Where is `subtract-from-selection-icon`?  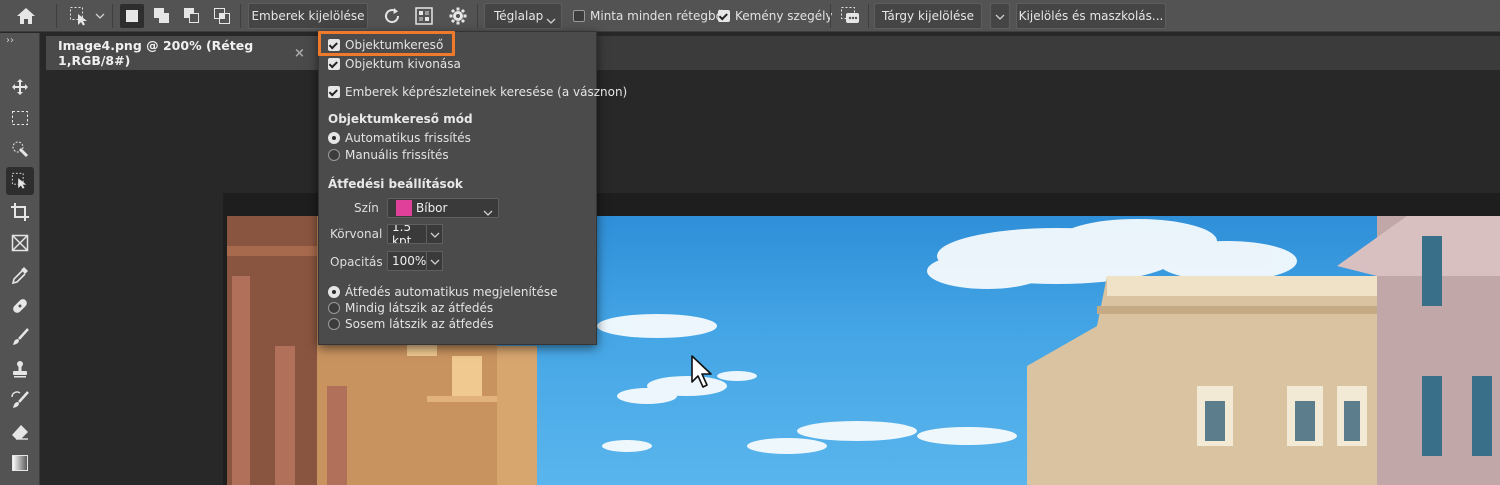 subtract-from-selection-icon is located at coordinates (192, 16).